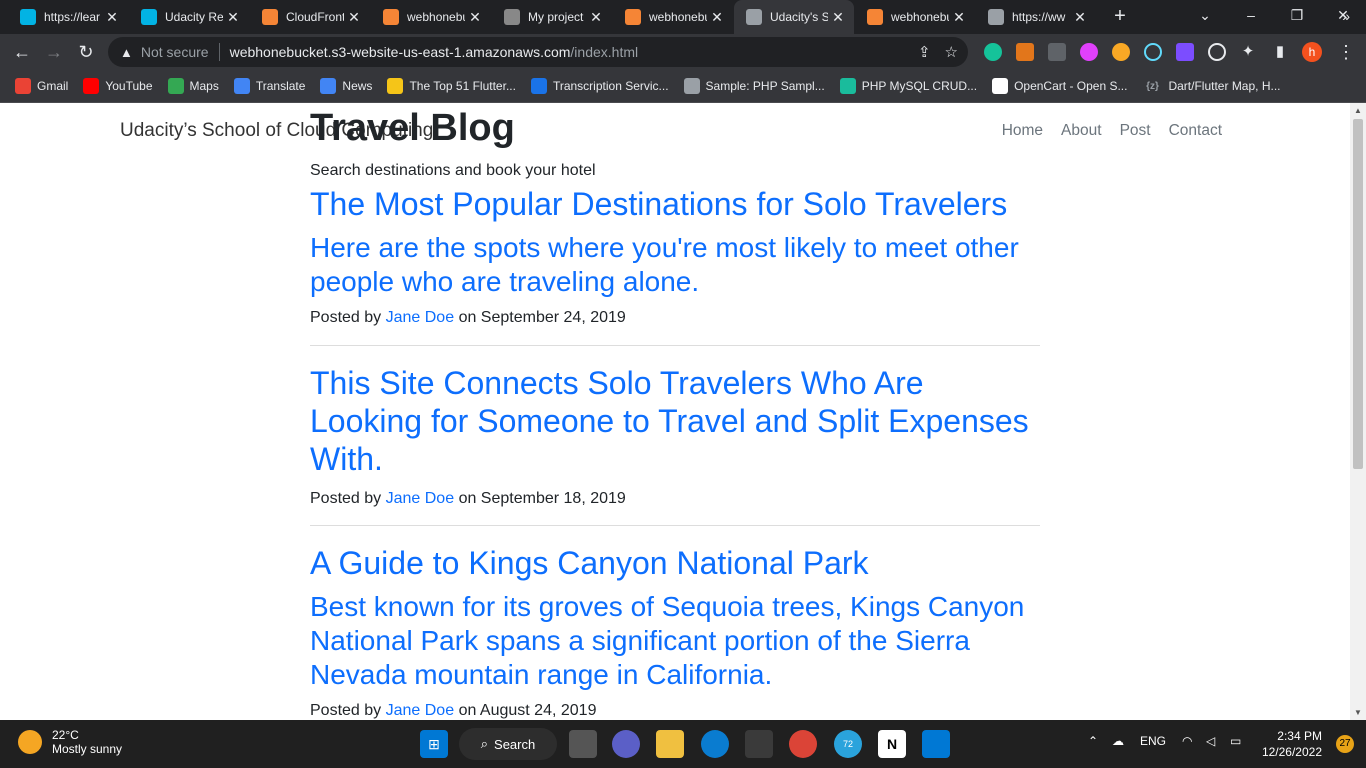 This screenshot has width=1366, height=768. Describe the element at coordinates (1292, 744) in the screenshot. I see `system-clock: 2:34 PM 12/26/2022` at that location.